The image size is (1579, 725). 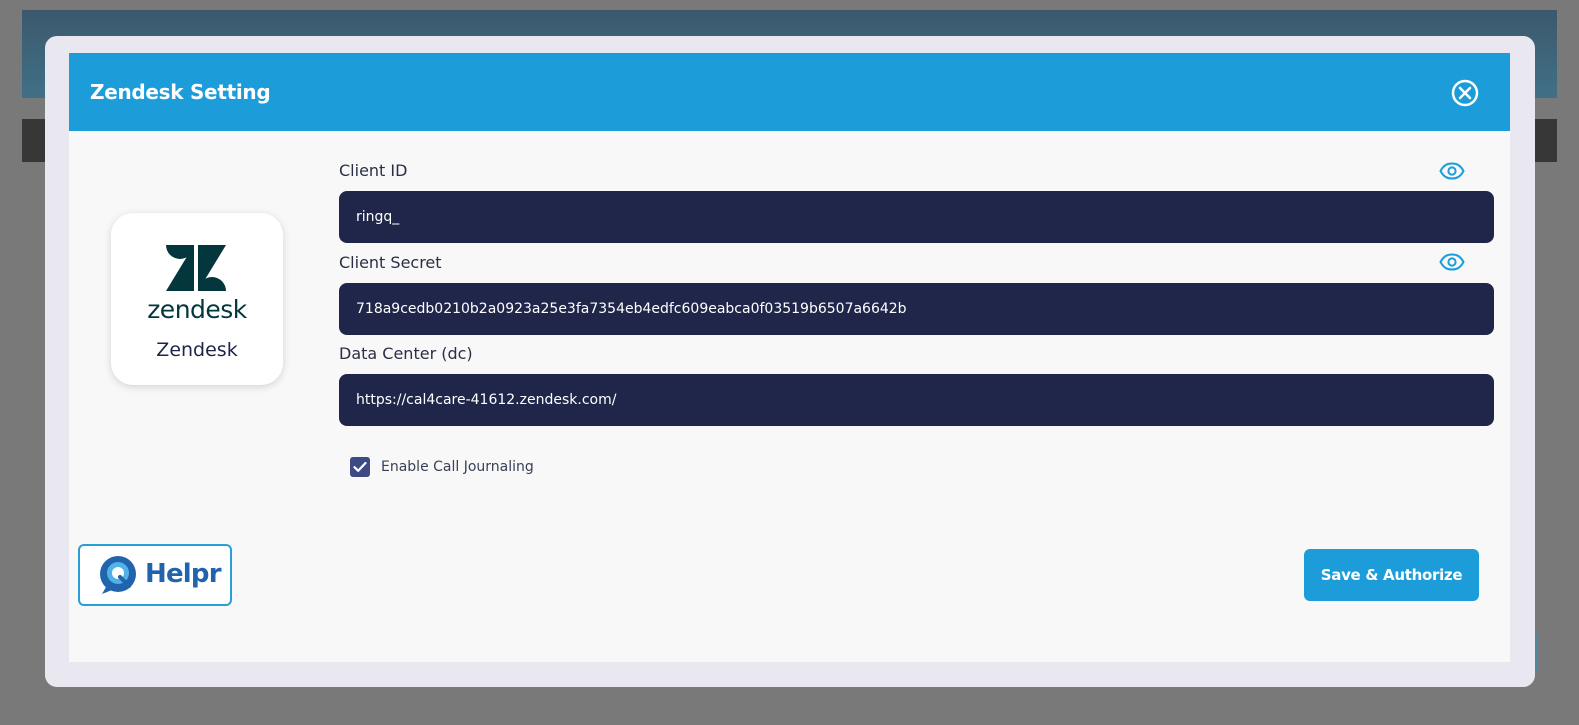 What do you see at coordinates (180, 92) in the screenshot?
I see `modal-title: Zendesk Setting` at bounding box center [180, 92].